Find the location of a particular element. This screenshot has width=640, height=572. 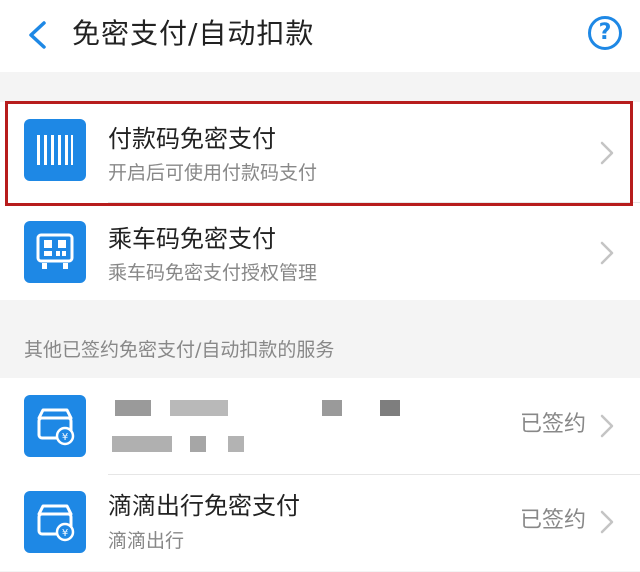

chevron-left-icon is located at coordinates (37, 35).